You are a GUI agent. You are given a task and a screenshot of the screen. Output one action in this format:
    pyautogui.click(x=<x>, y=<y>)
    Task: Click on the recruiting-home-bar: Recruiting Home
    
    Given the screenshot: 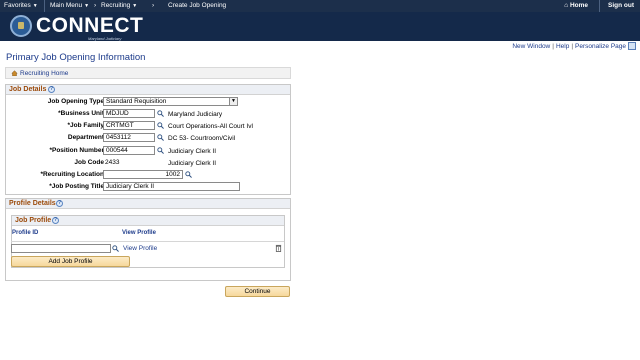 What is the action you would take?
    pyautogui.click(x=148, y=73)
    